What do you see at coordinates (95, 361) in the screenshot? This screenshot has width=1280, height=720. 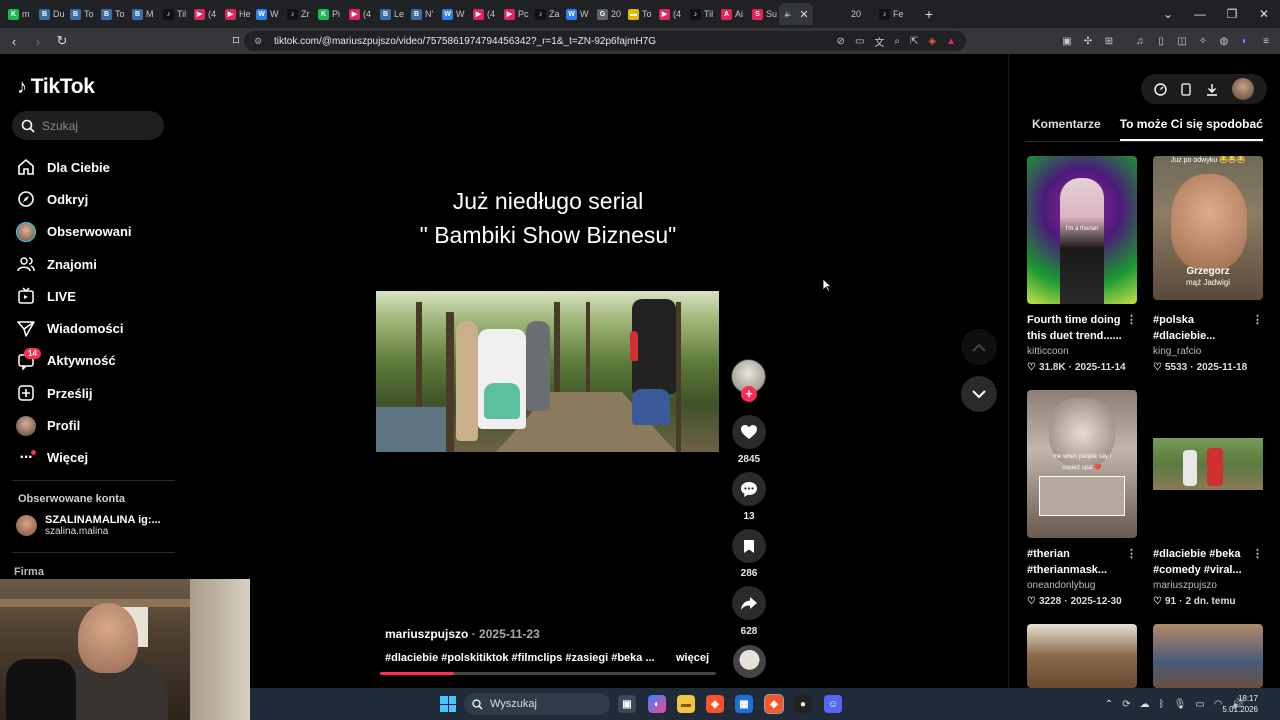 I see `nav-aktywnosc: 14 Aktywność` at bounding box center [95, 361].